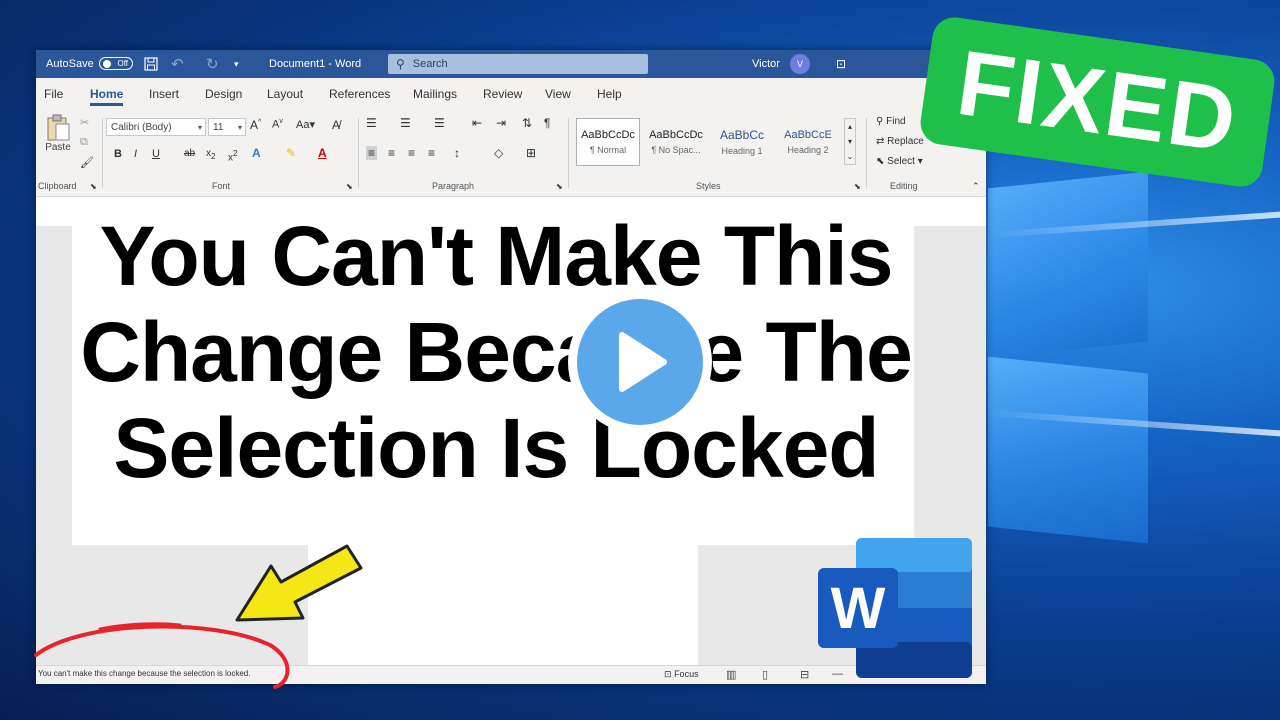  I want to click on decrease-indent-icon: ⇤, so click(477, 123).